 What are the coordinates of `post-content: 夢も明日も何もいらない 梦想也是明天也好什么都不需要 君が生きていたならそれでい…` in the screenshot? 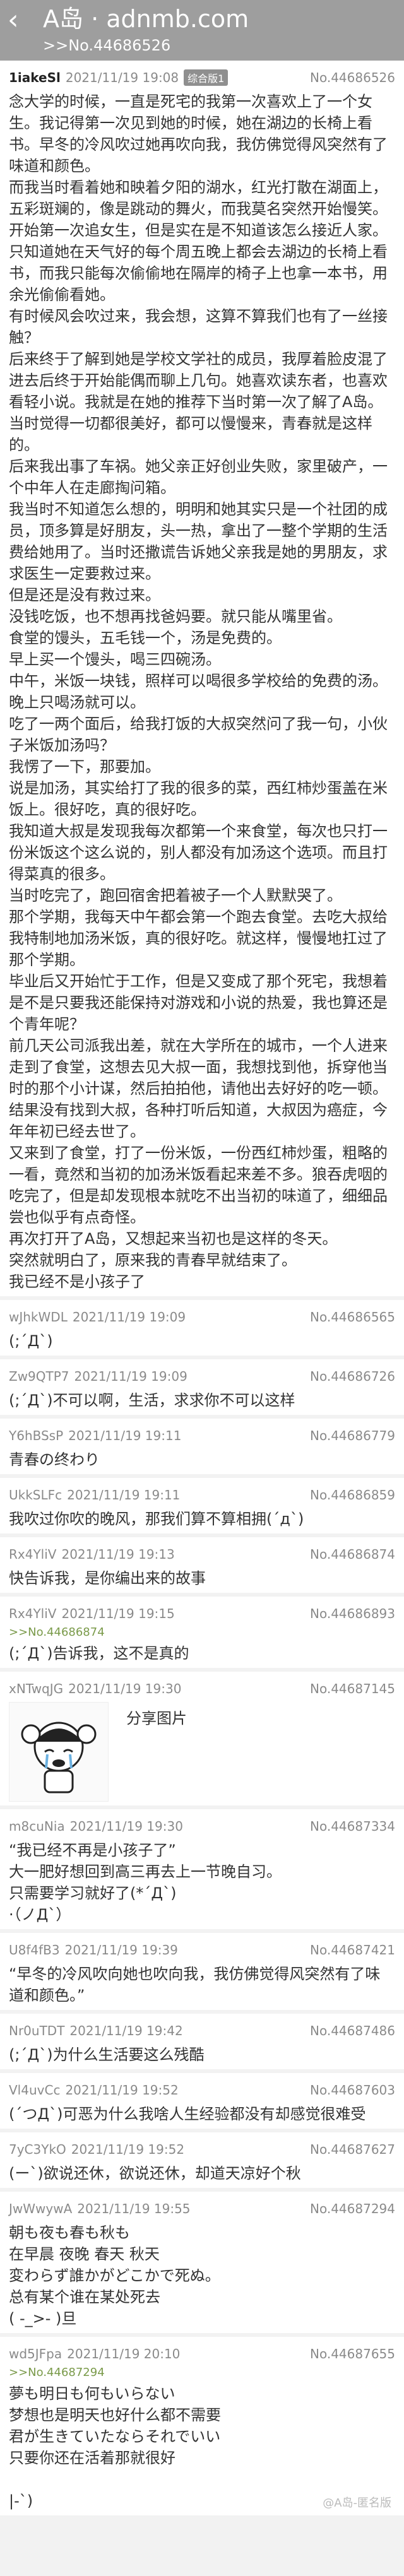 It's located at (115, 2447).